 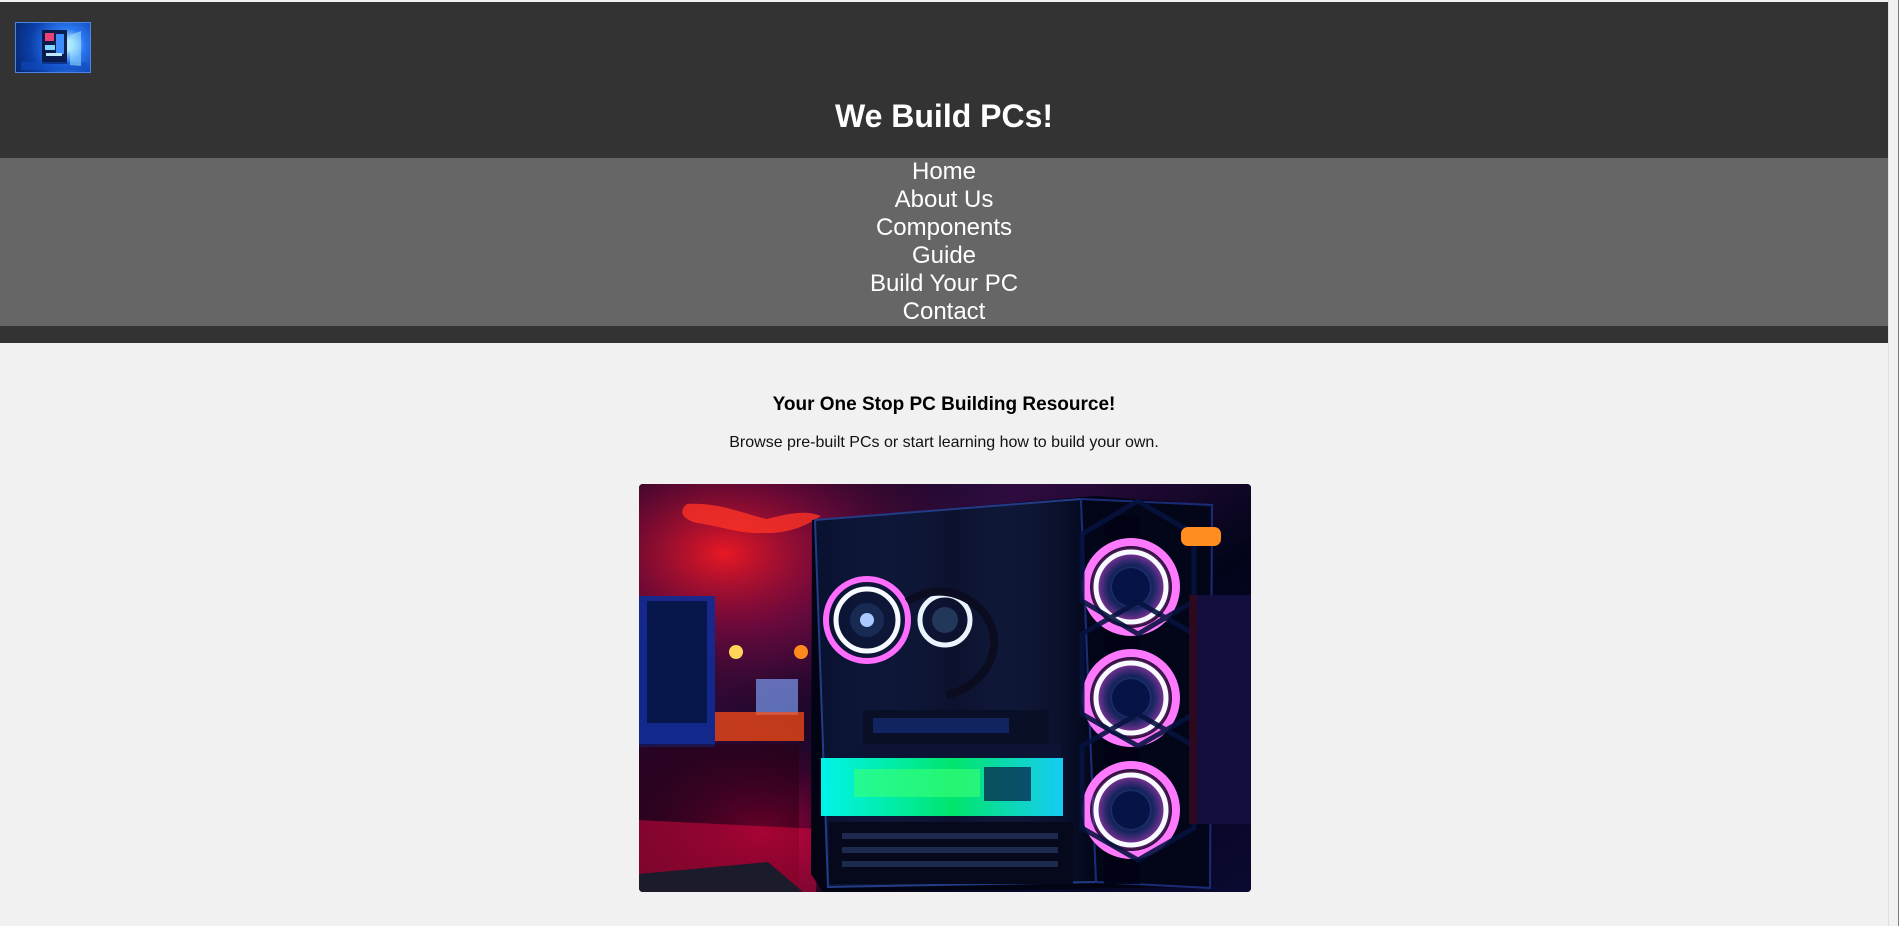 I want to click on nav-link-components: Components, so click(x=944, y=228).